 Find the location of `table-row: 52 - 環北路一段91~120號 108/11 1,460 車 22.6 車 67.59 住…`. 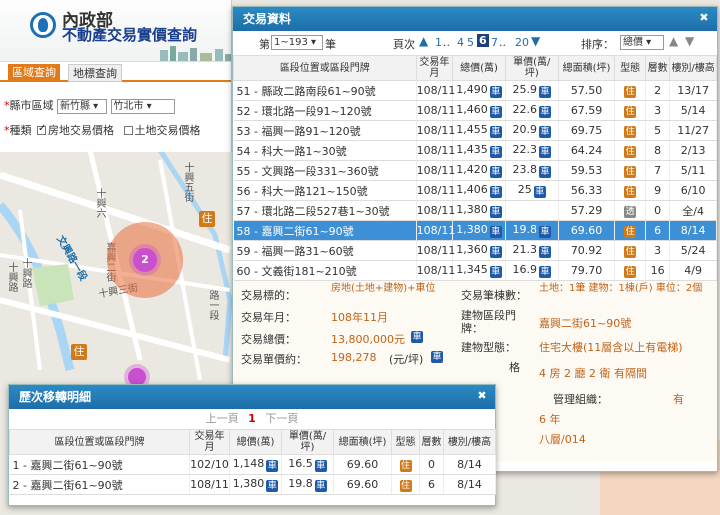

table-row: 52 - 環北路一段91~120號 108/11 1,460 車 22.6 車 67.59 住… is located at coordinates (475, 110).